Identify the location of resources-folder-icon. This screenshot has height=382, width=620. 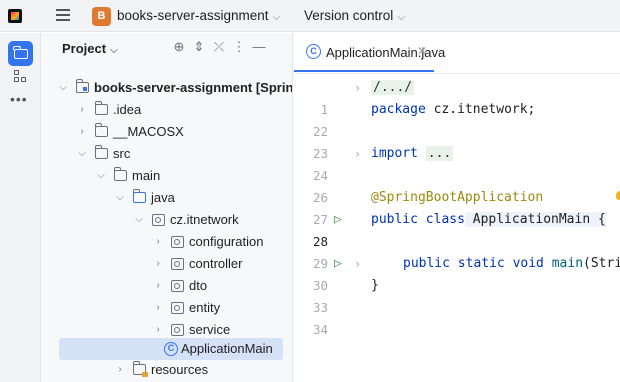
(140, 369).